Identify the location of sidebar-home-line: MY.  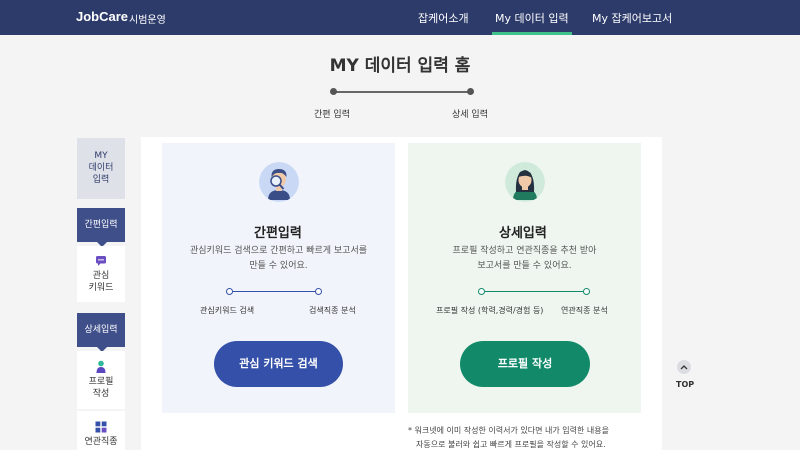
(101, 156).